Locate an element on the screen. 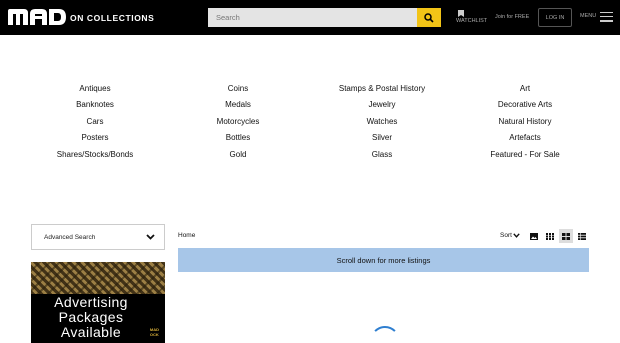  category-link: Featured - For Sale is located at coordinates (524, 154).